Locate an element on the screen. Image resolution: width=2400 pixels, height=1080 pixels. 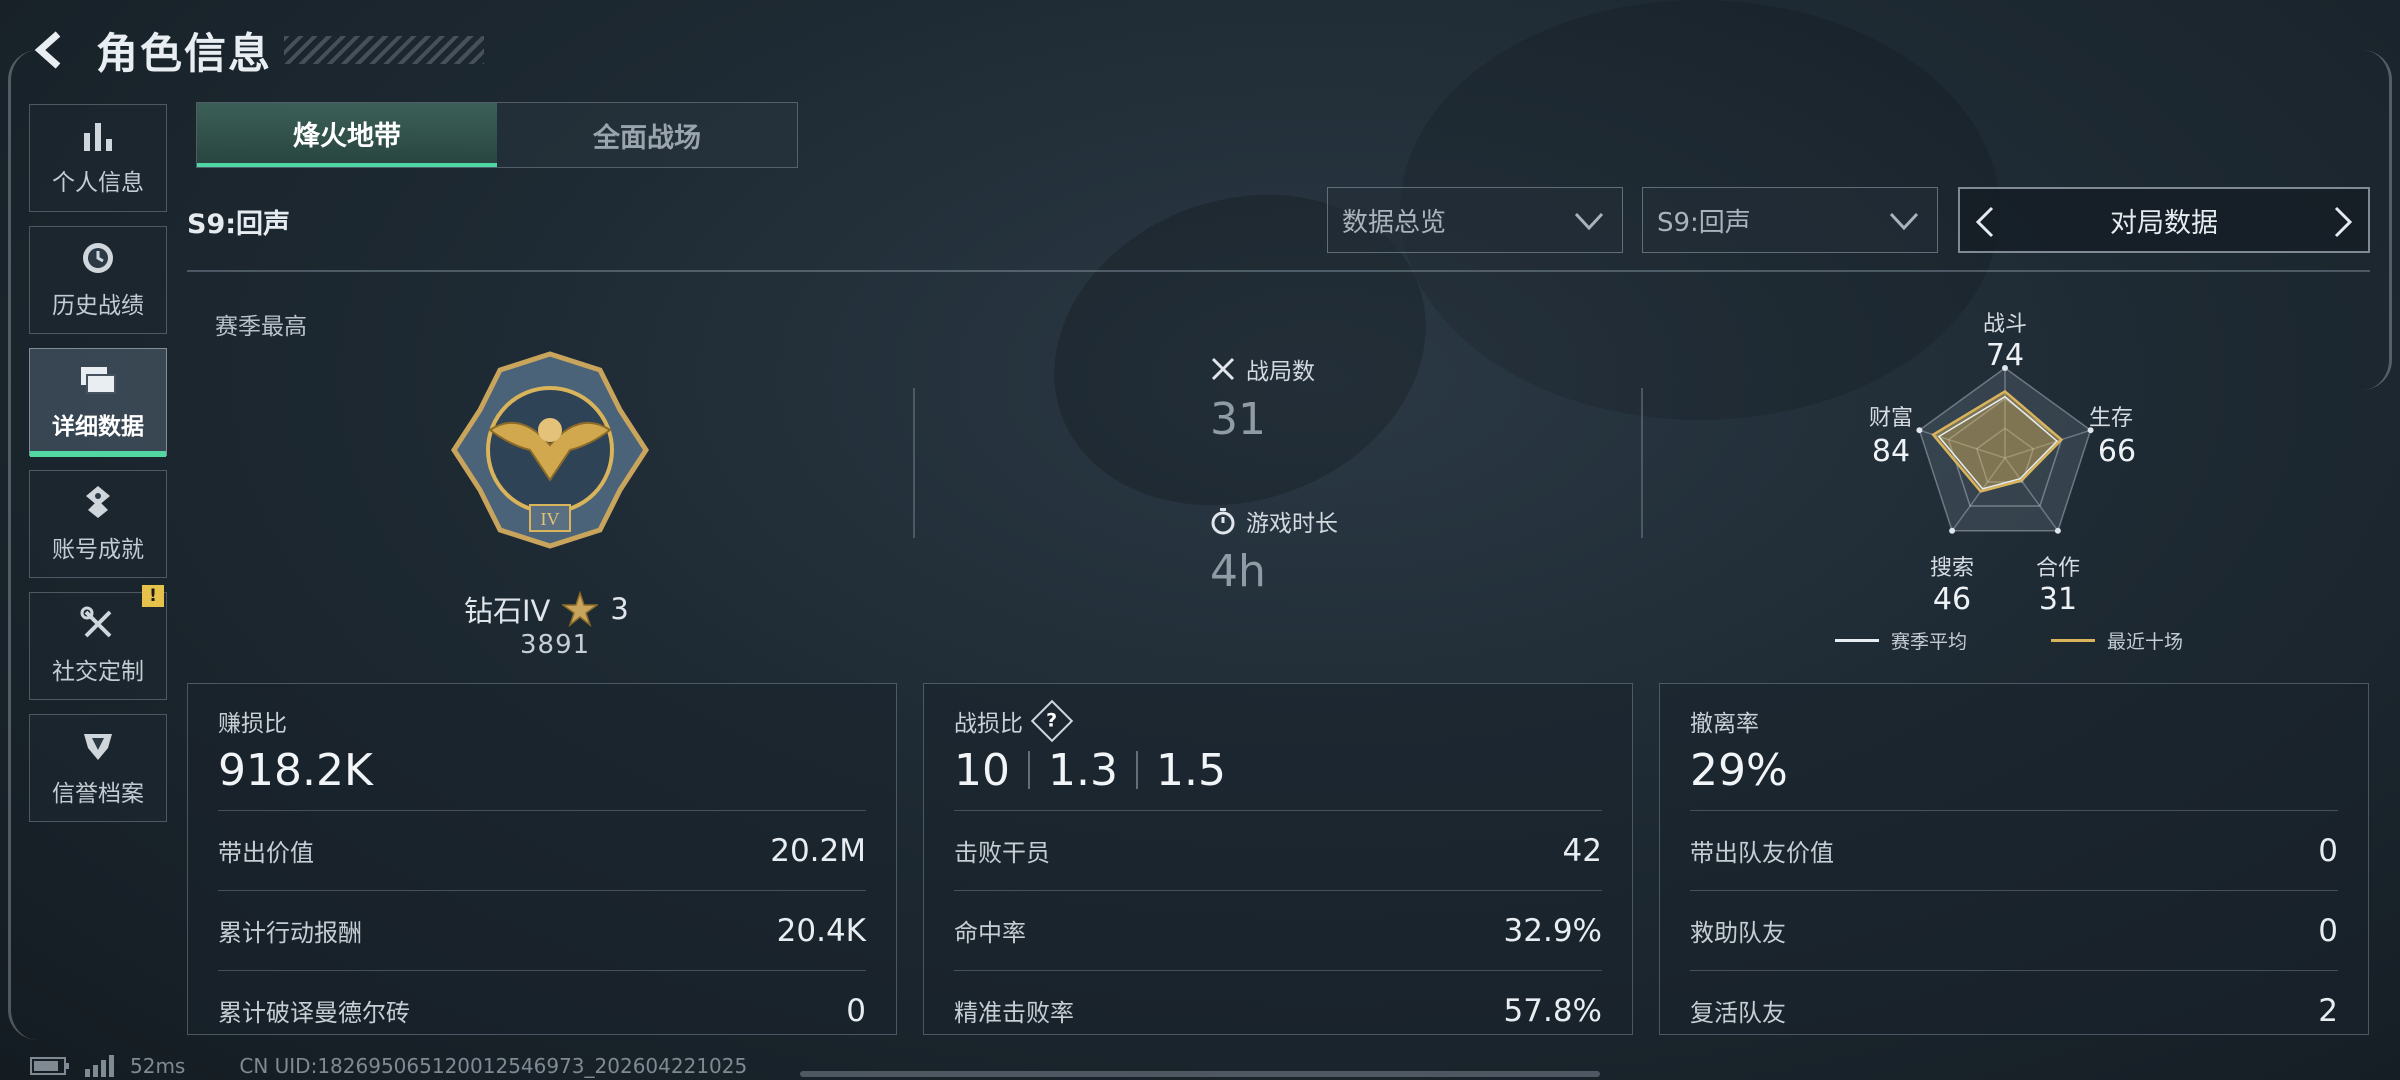
row-value: 2 is located at coordinates (2328, 1010).